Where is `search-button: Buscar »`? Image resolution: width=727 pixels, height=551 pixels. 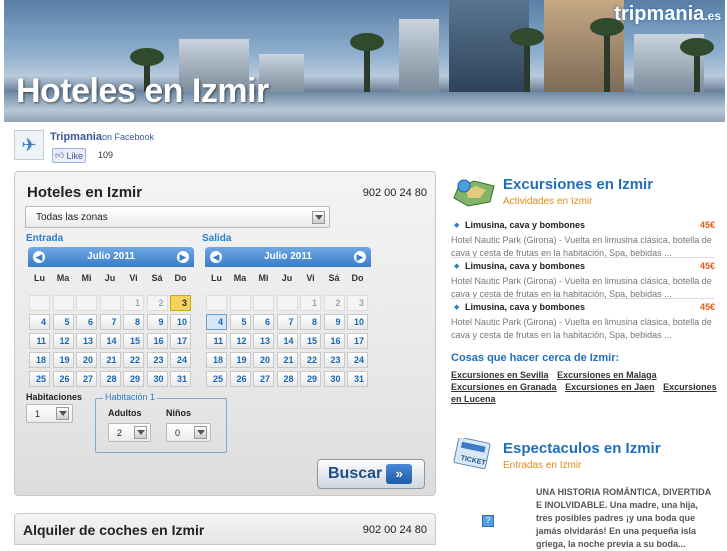
search-button: Buscar » is located at coordinates (371, 474).